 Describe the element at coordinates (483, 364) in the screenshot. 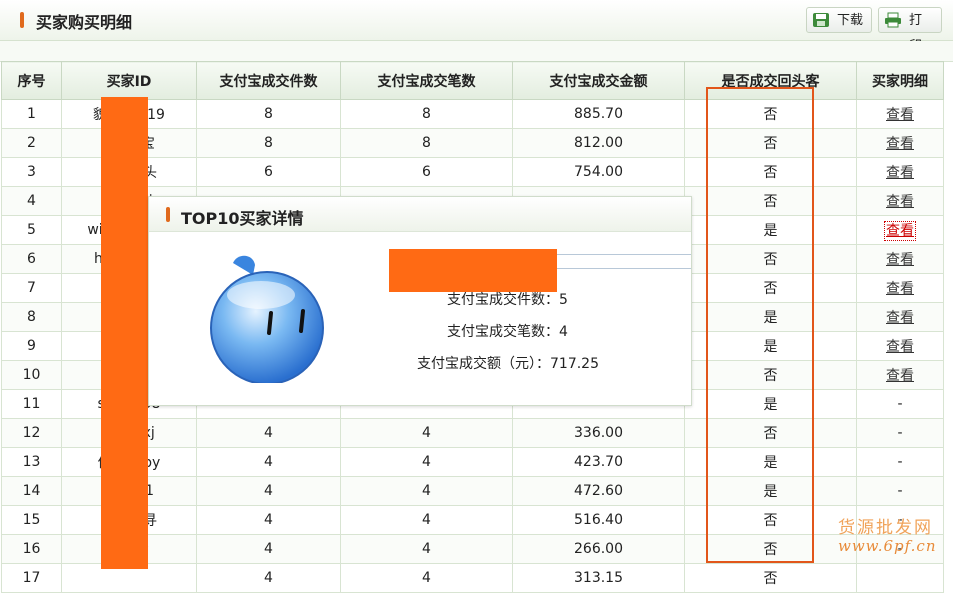

I see `popup-amount-label: 支付宝成交额（元）：` at that location.